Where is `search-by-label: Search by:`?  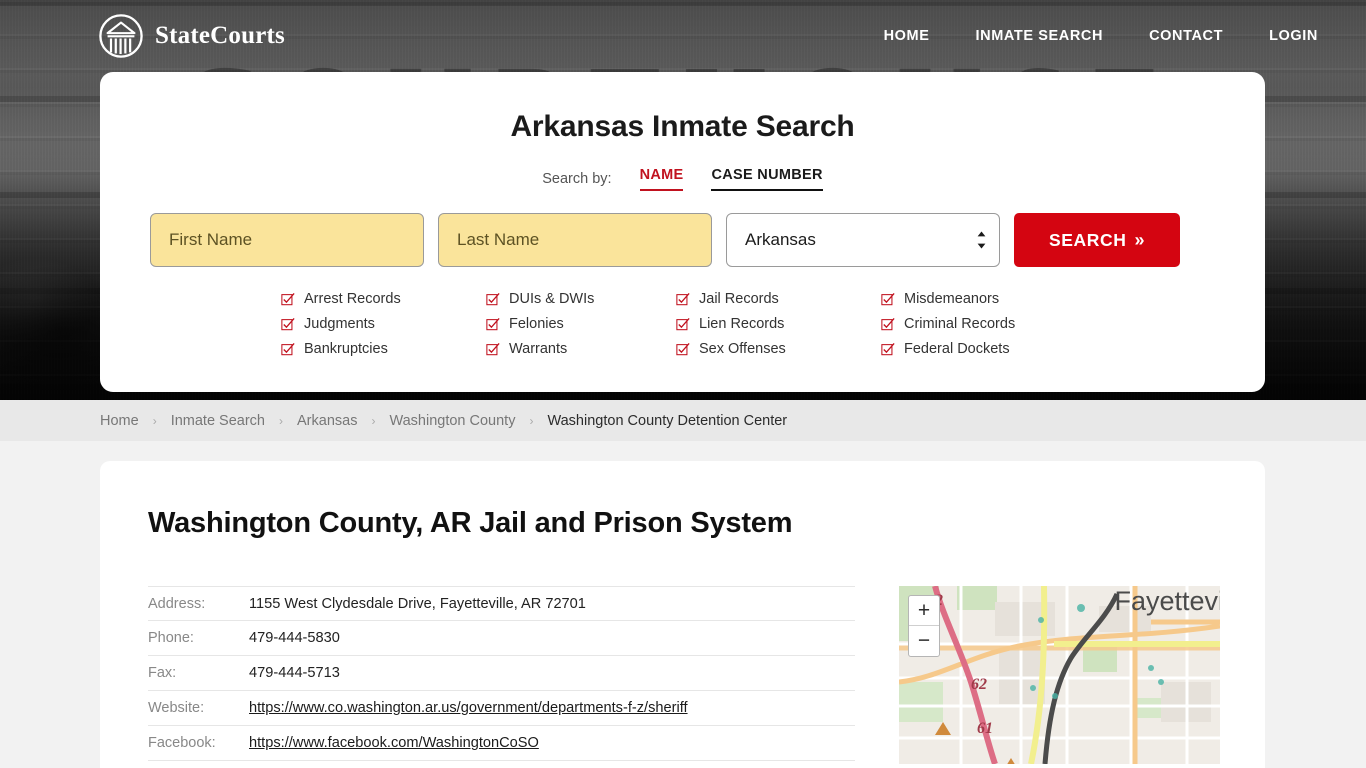
search-by-label: Search by: is located at coordinates (577, 179).